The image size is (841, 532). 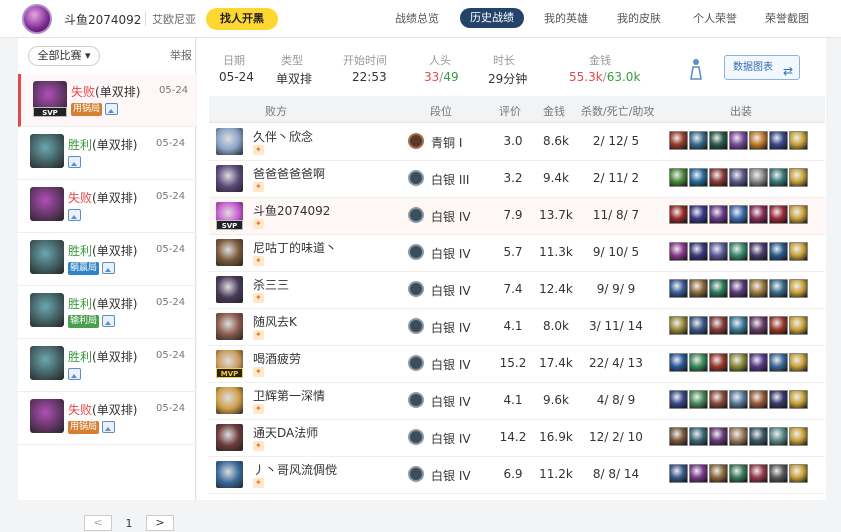 What do you see at coordinates (160, 523) in the screenshot?
I see `next-page-button: >` at bounding box center [160, 523].